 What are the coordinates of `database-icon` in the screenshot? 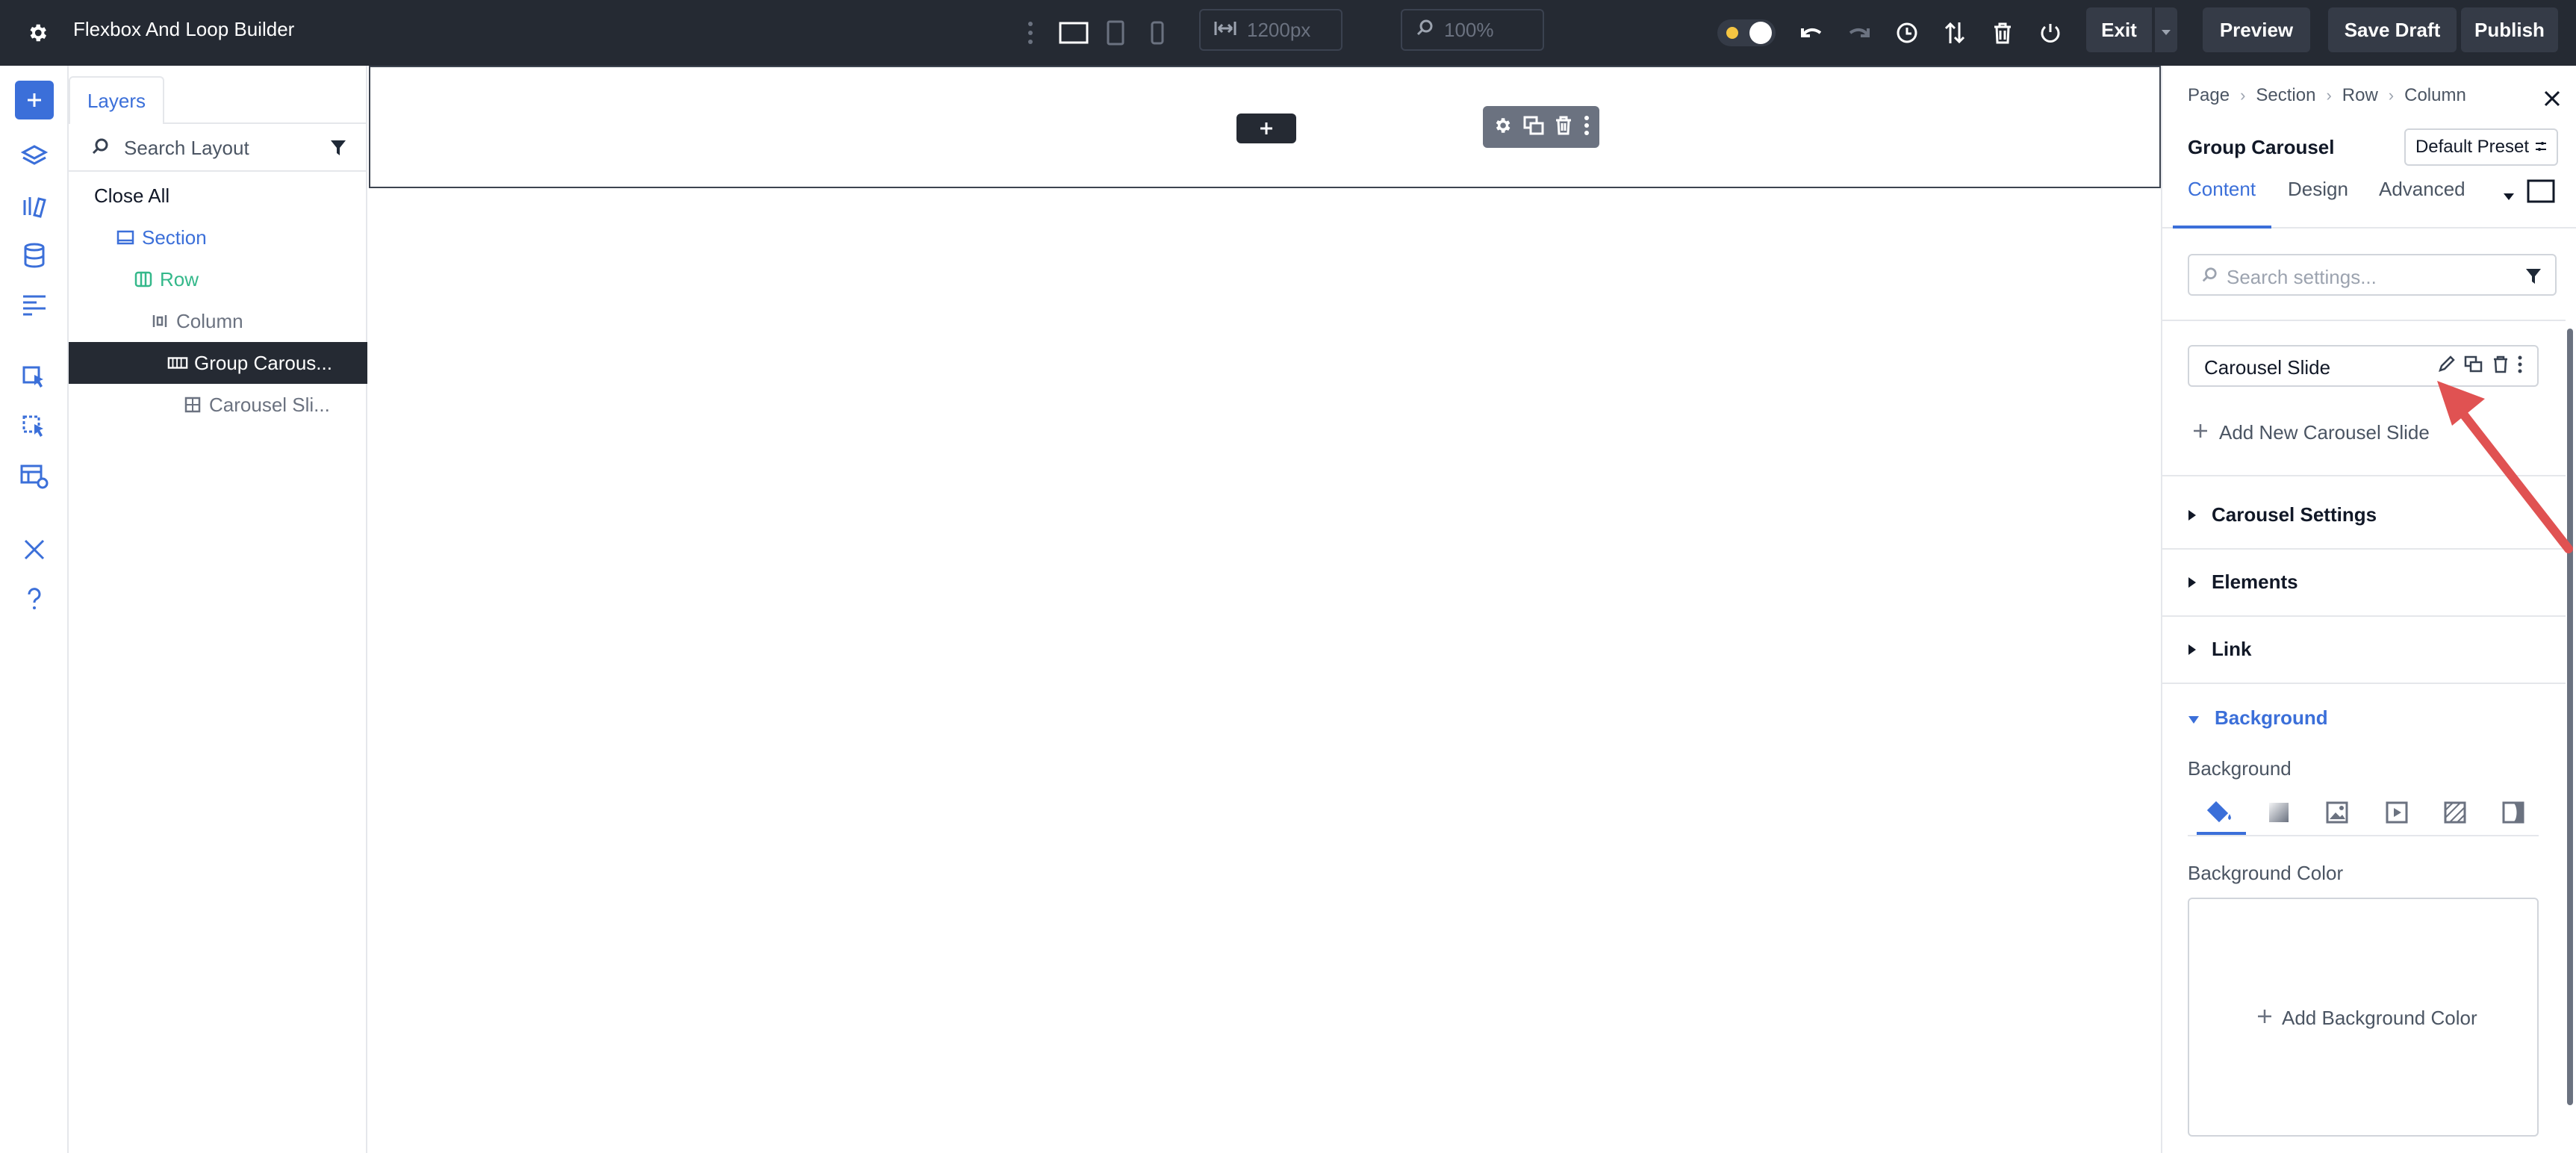 It's located at (34, 255).